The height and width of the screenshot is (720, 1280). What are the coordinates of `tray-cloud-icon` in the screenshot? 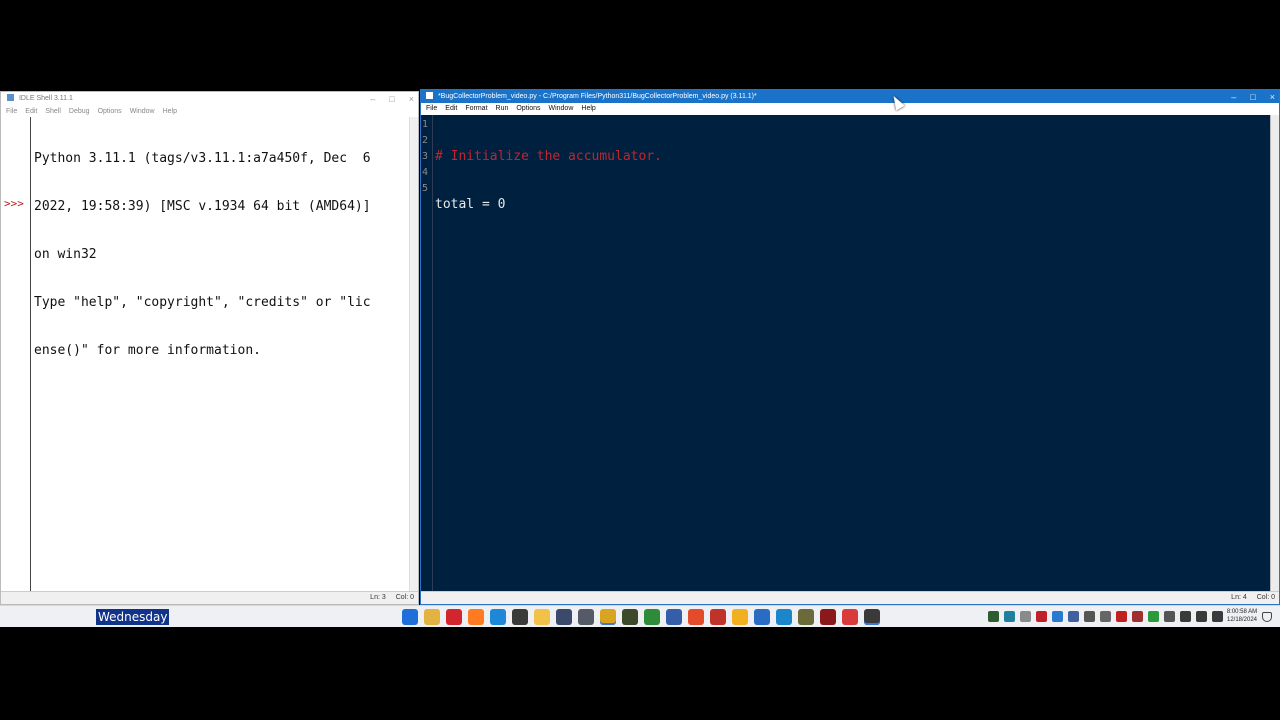 It's located at (1057, 616).